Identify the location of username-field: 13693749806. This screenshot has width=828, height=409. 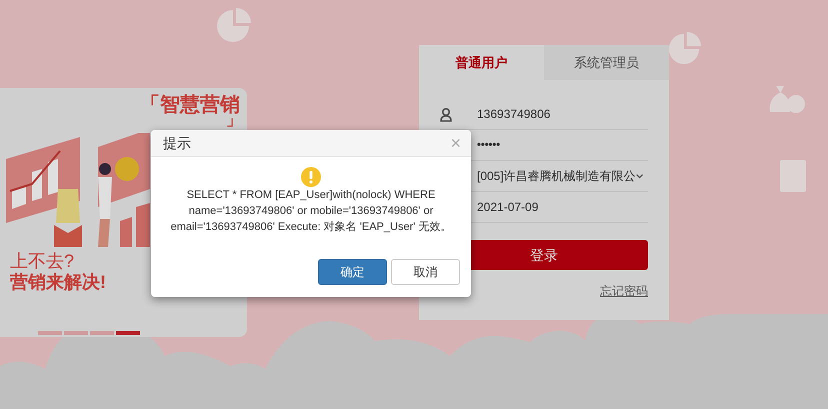
(544, 114).